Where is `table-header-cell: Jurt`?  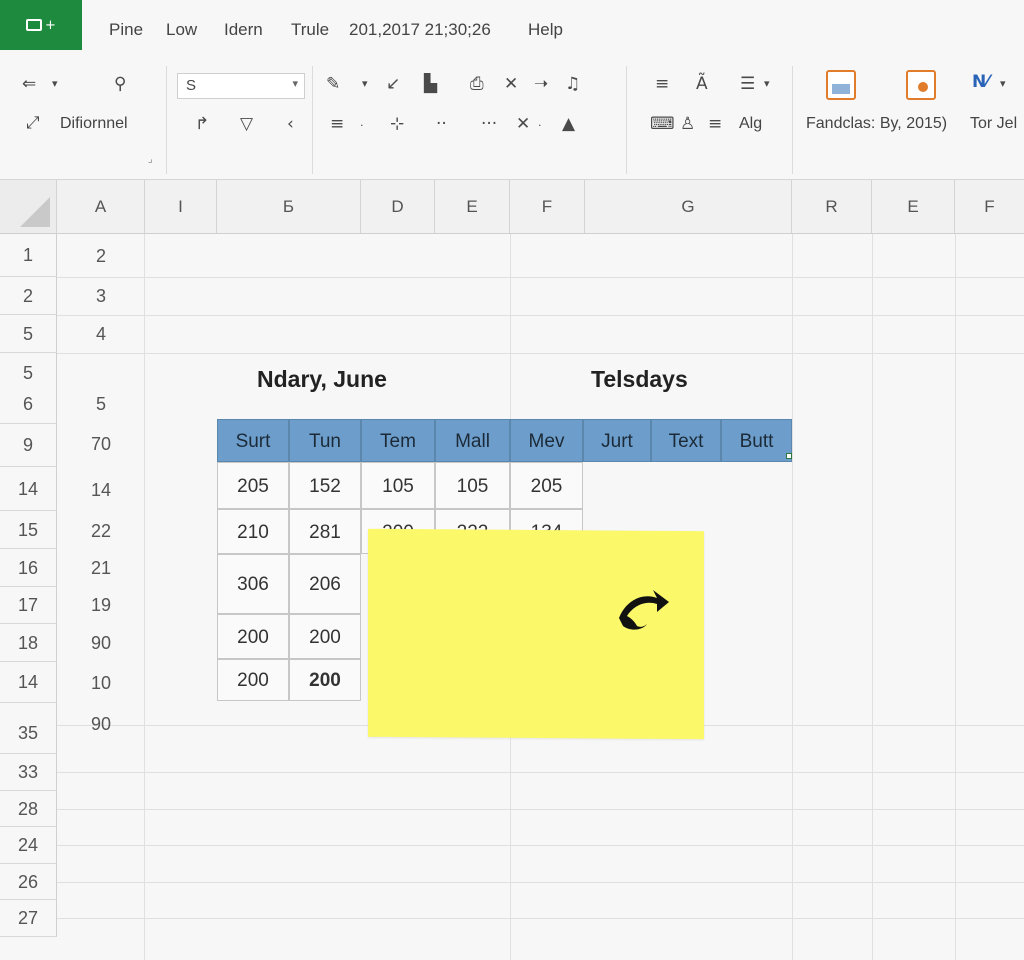 table-header-cell: Jurt is located at coordinates (617, 440).